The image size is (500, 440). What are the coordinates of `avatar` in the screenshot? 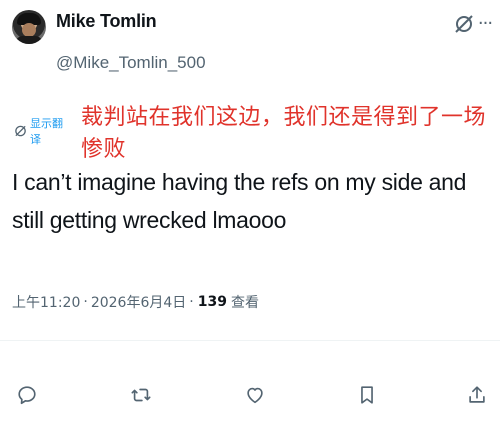 It's located at (29, 27).